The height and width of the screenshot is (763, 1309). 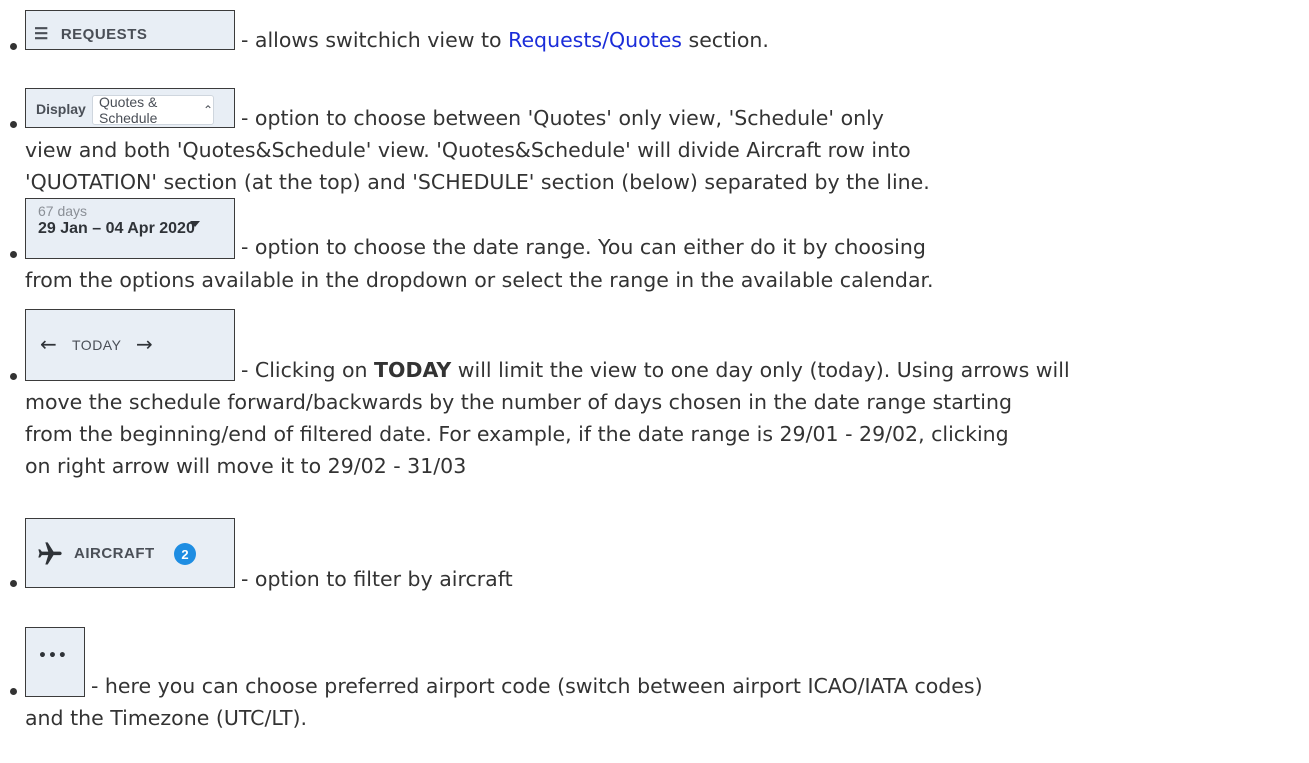 I want to click on requests-button-screenshot: ☰ REQUESTS, so click(x=130, y=30).